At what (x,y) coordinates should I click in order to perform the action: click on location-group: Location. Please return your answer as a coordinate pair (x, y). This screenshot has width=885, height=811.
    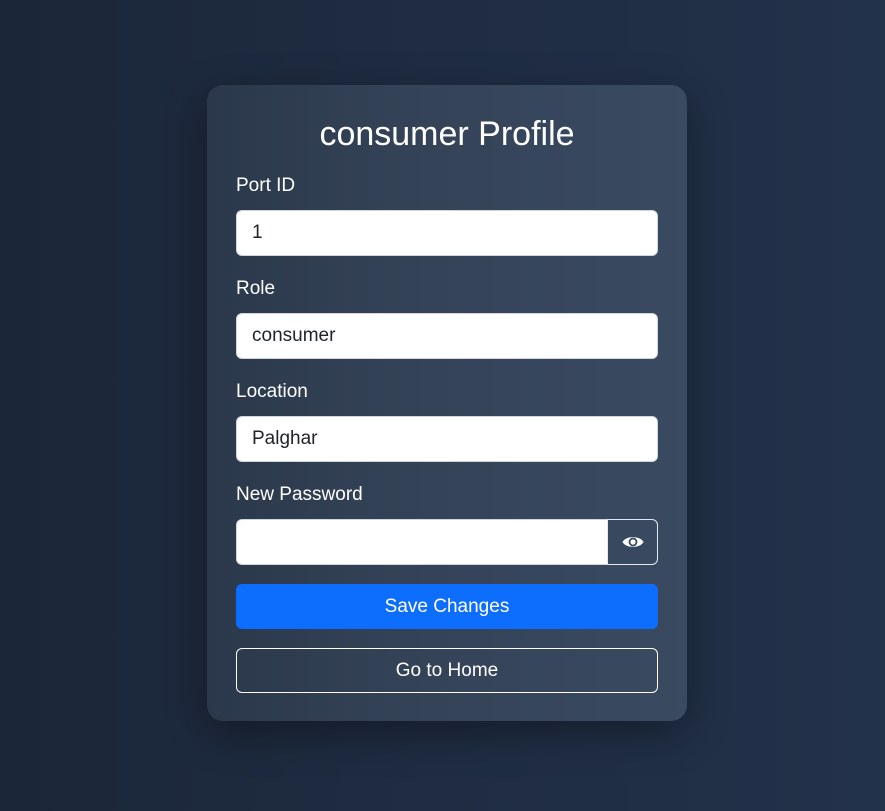
    Looking at the image, I should click on (447, 421).